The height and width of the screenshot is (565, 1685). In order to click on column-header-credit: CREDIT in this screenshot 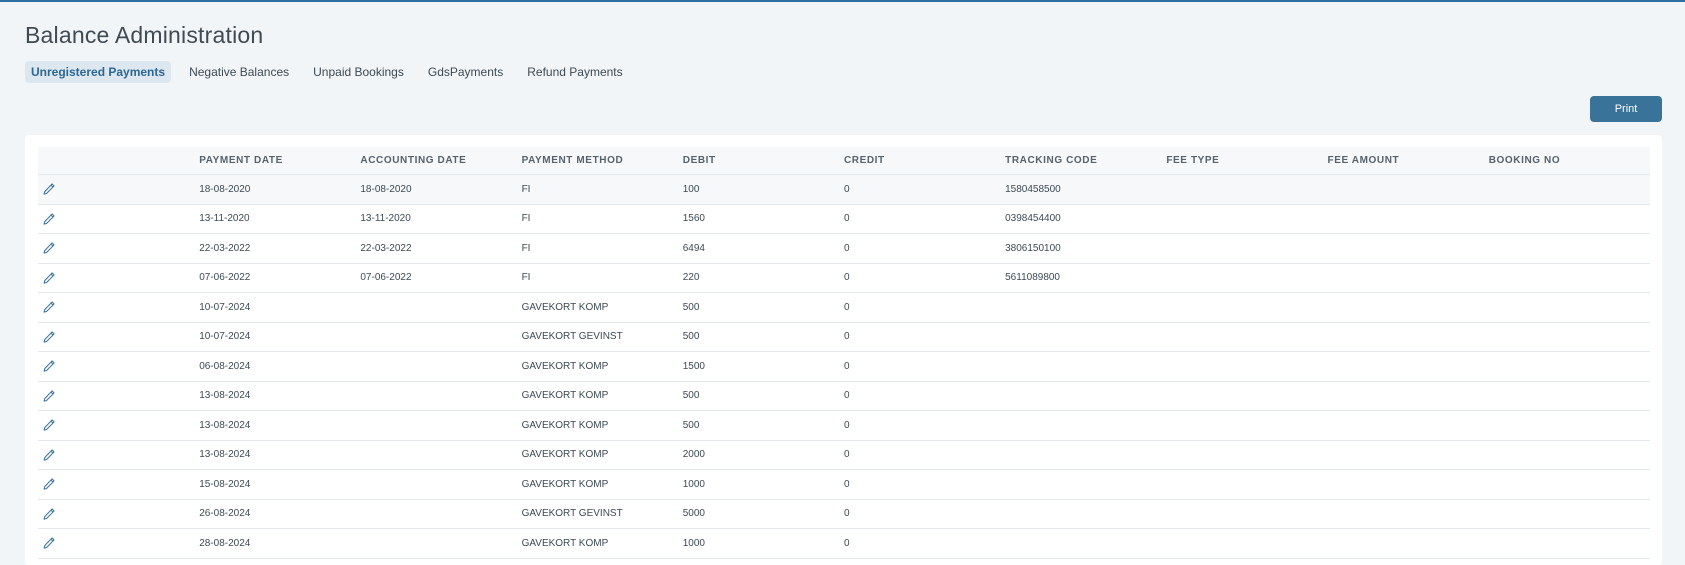, I will do `click(924, 161)`.